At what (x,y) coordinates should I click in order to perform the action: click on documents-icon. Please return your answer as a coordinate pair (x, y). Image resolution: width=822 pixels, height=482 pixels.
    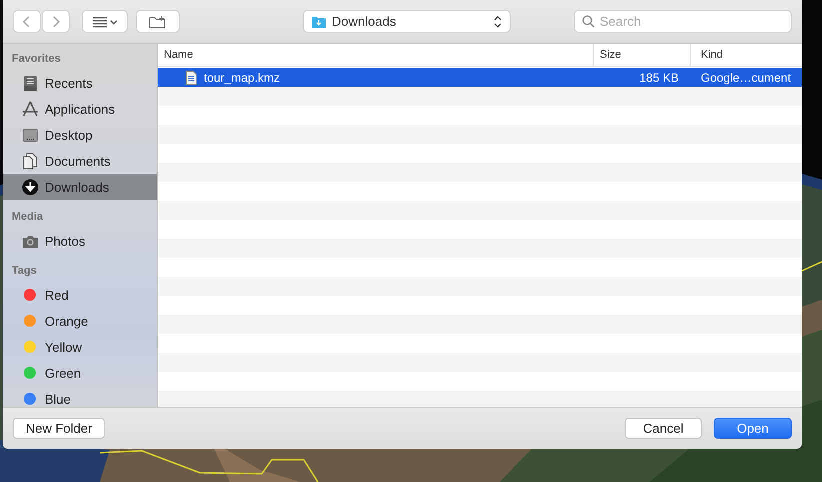
    Looking at the image, I should click on (30, 161).